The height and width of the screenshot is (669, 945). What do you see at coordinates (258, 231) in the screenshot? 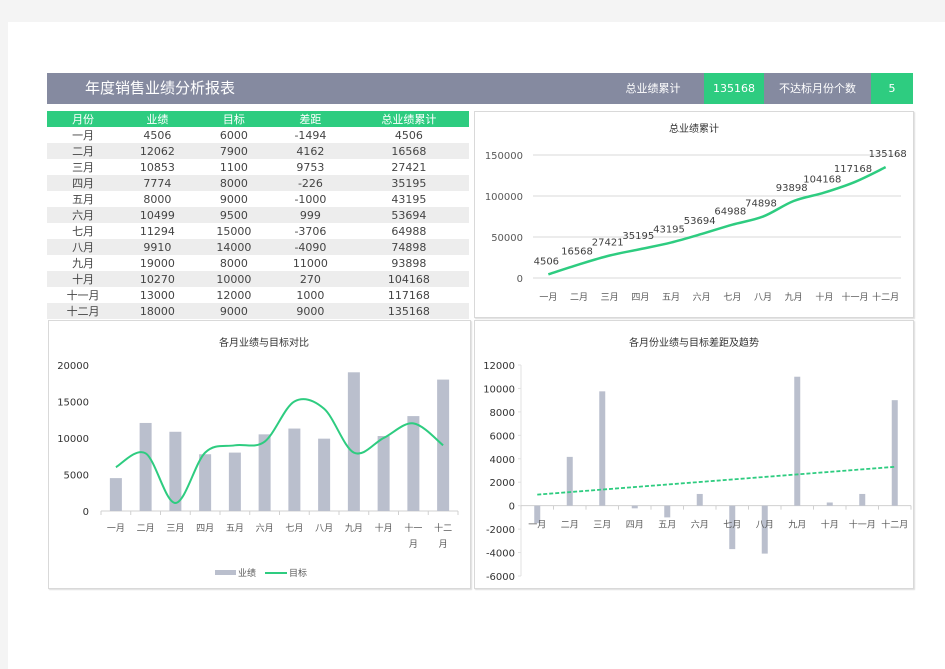
I see `table-row: 七月 11294 15000 -3706 64988` at bounding box center [258, 231].